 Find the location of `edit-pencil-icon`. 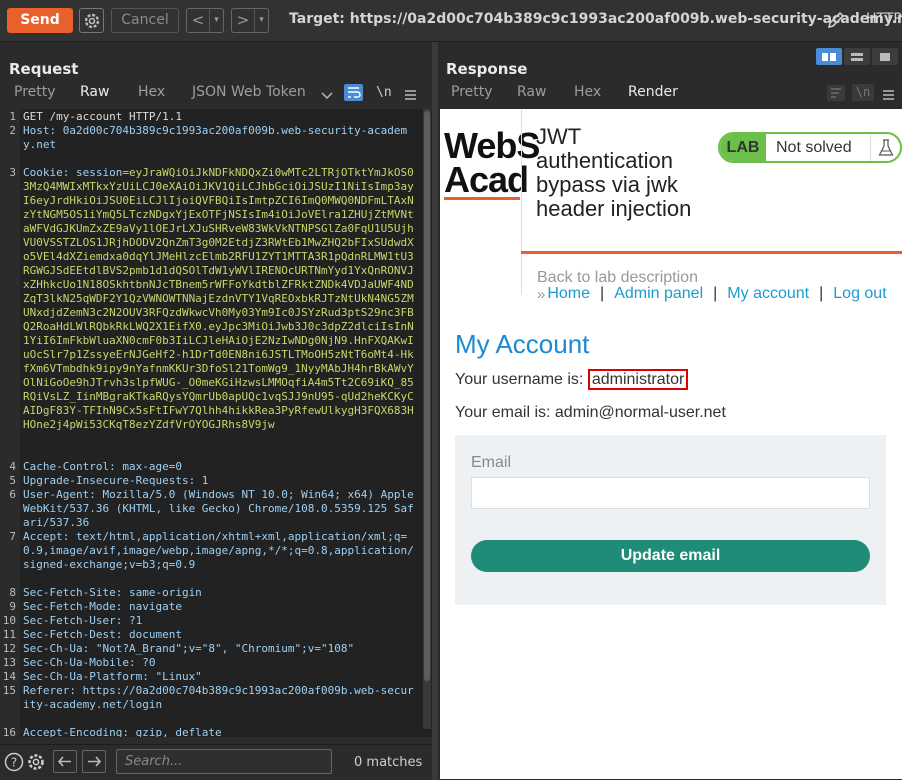

edit-pencil-icon is located at coordinates (836, 22).